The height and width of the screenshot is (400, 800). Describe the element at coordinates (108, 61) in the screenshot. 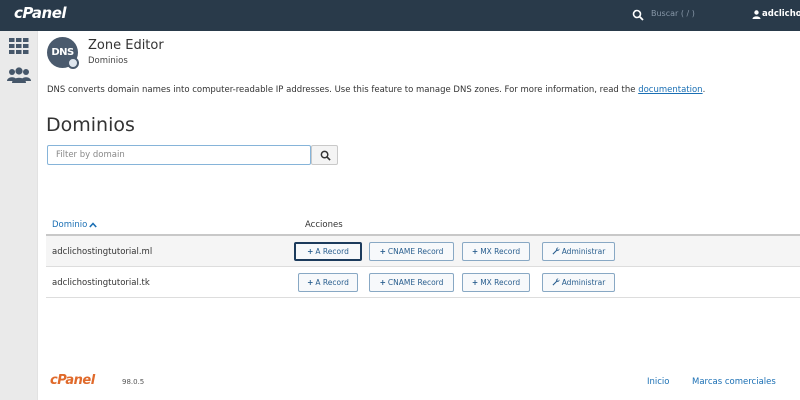

I see `page-subtitle: Dominios` at that location.